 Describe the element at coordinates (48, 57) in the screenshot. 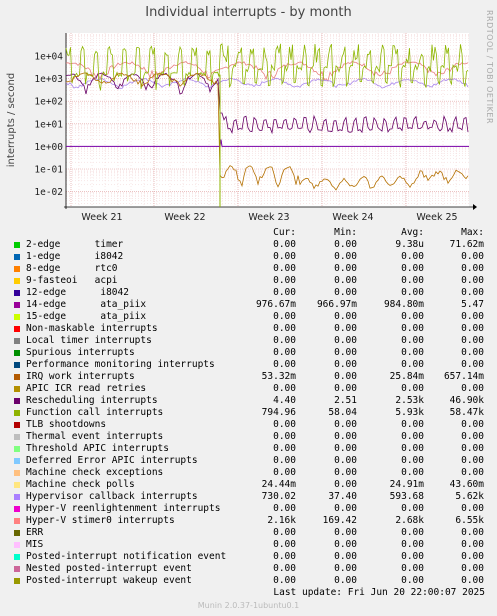

I see `y-tick-label: 1e+04` at that location.